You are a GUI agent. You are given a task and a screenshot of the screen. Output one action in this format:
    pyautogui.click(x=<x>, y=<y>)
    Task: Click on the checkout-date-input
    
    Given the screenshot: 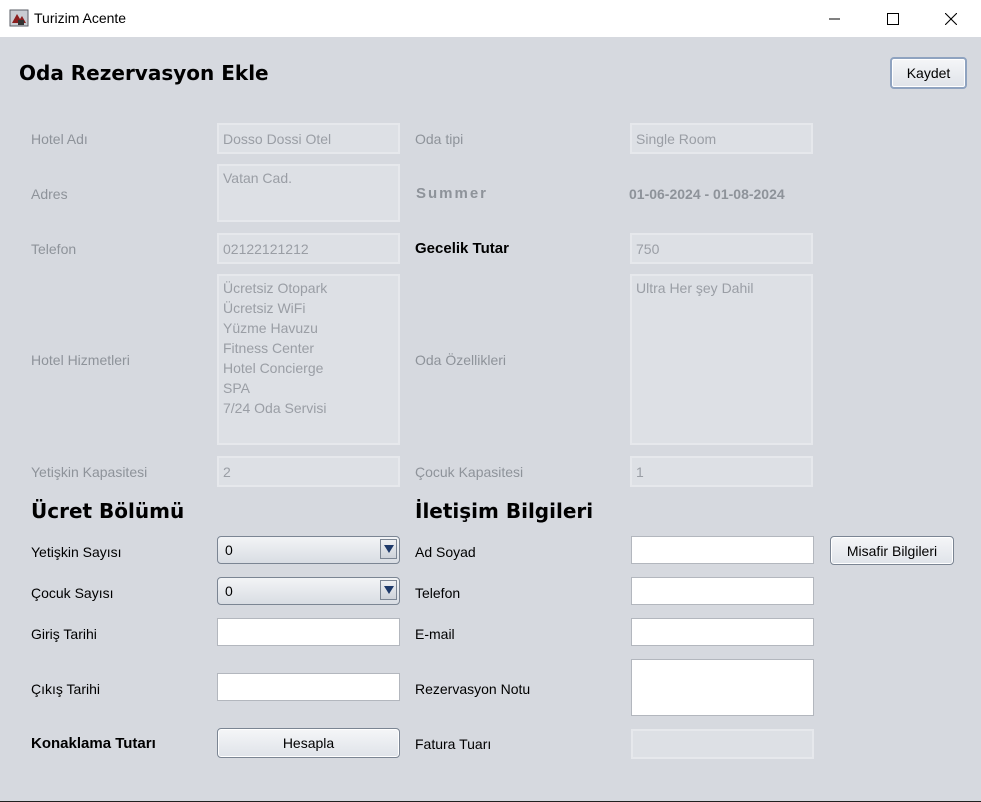 What is the action you would take?
    pyautogui.click(x=308, y=687)
    